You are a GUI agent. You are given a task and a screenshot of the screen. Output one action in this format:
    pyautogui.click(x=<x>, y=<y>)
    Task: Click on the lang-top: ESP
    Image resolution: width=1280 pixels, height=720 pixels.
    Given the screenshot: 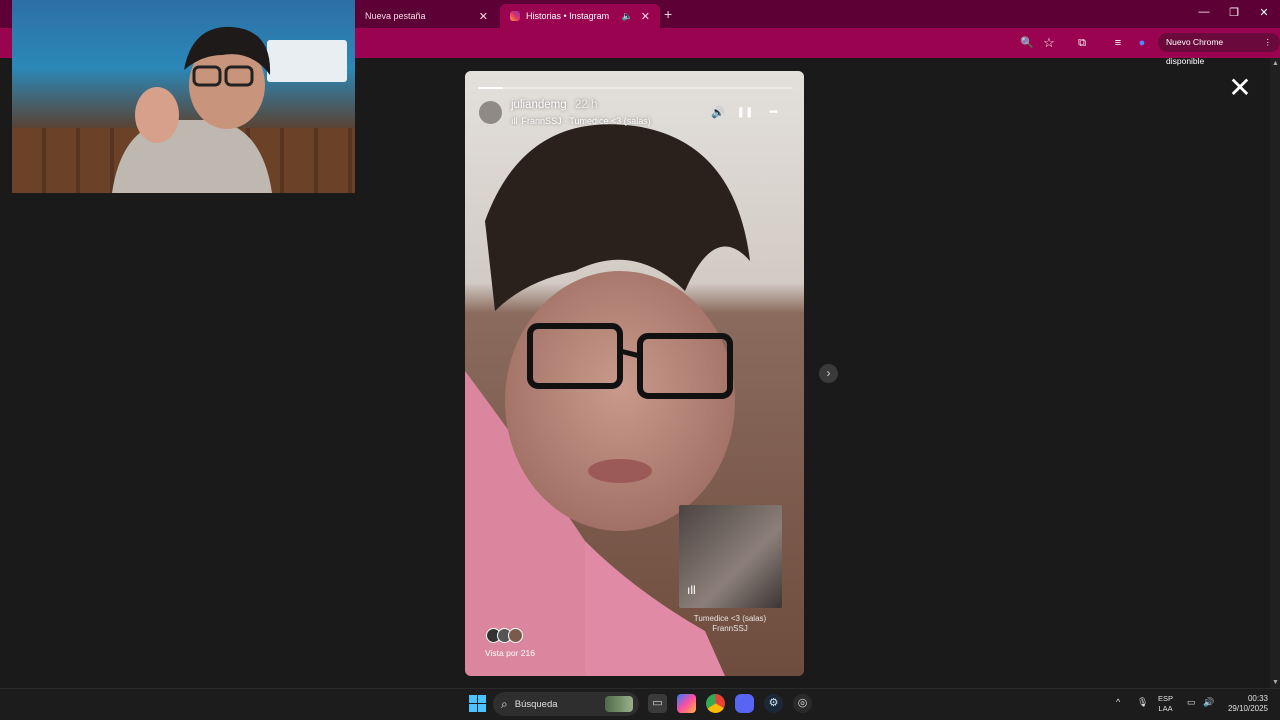 What is the action you would take?
    pyautogui.click(x=1166, y=698)
    